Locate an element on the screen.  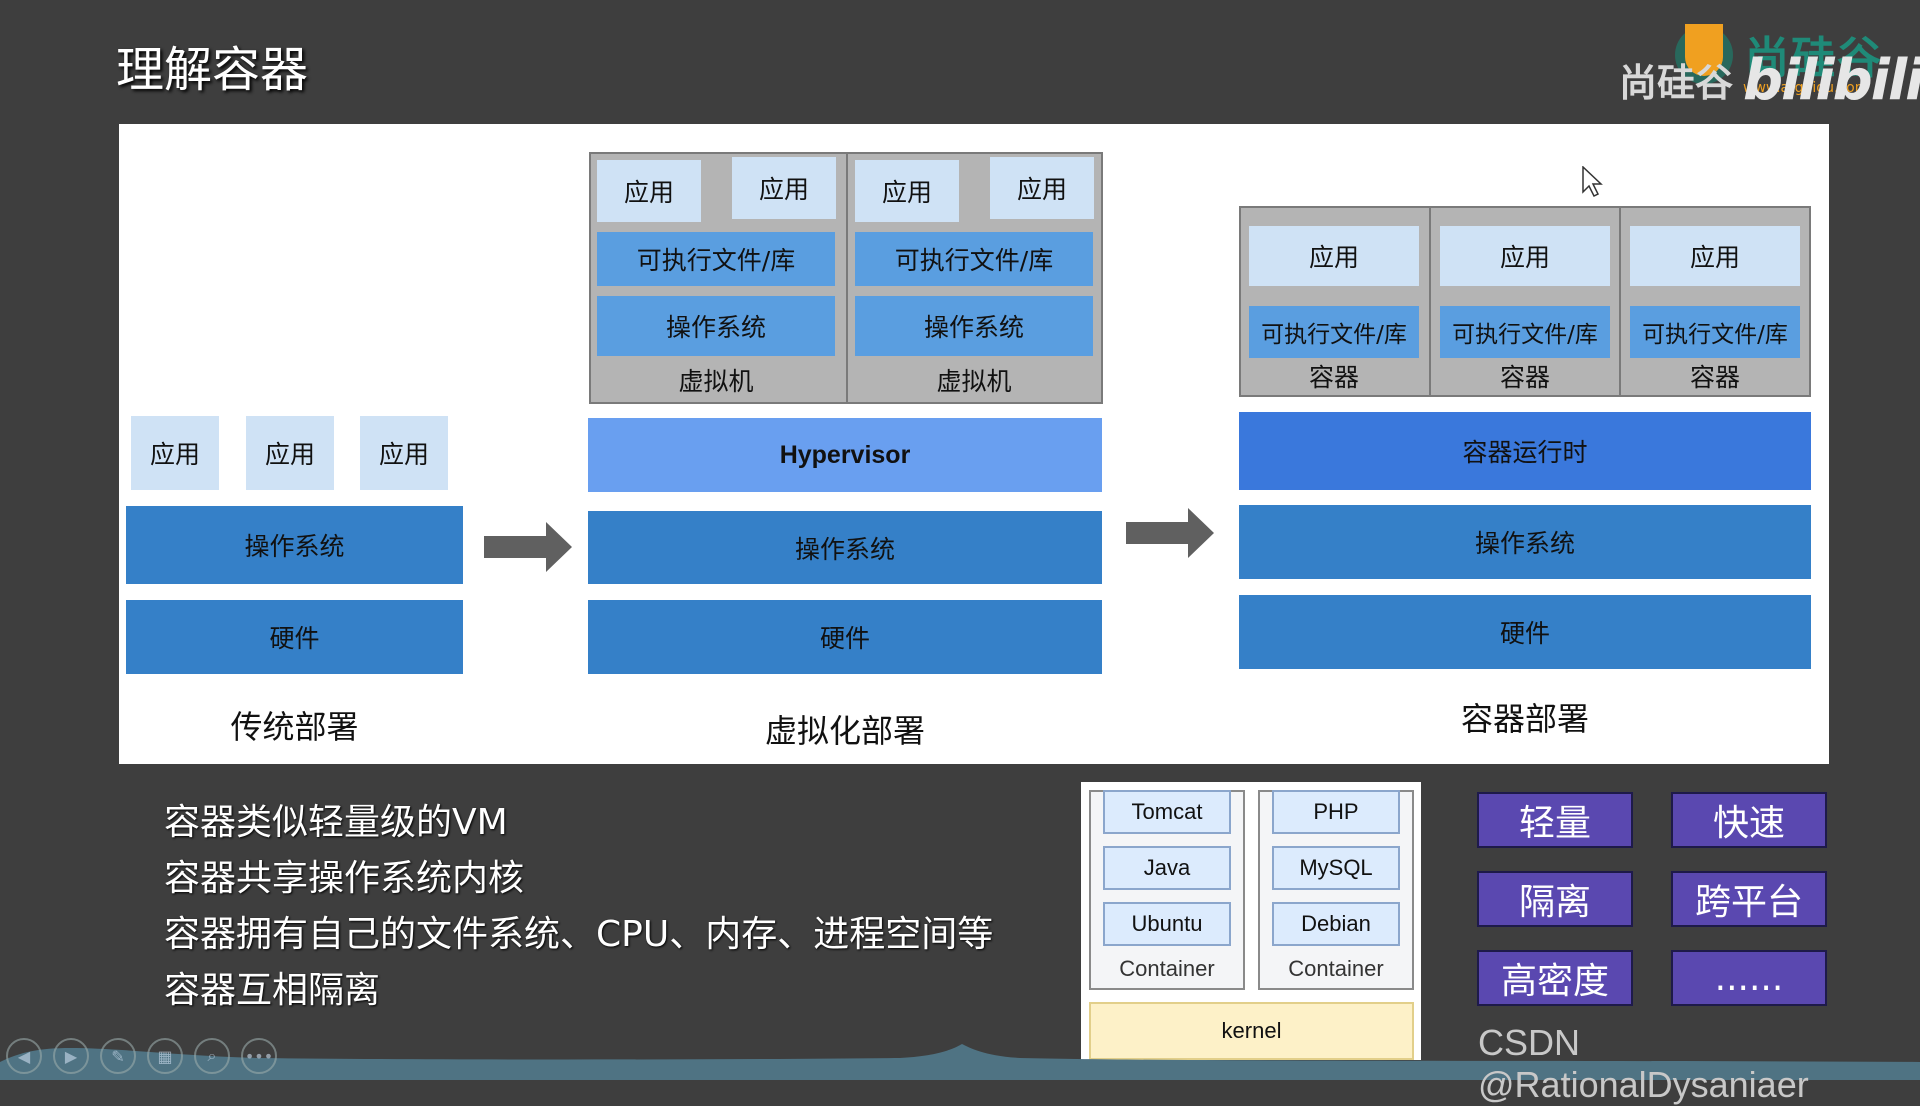
bullet-item: 容器共享操作系统内核 is located at coordinates (344, 878).